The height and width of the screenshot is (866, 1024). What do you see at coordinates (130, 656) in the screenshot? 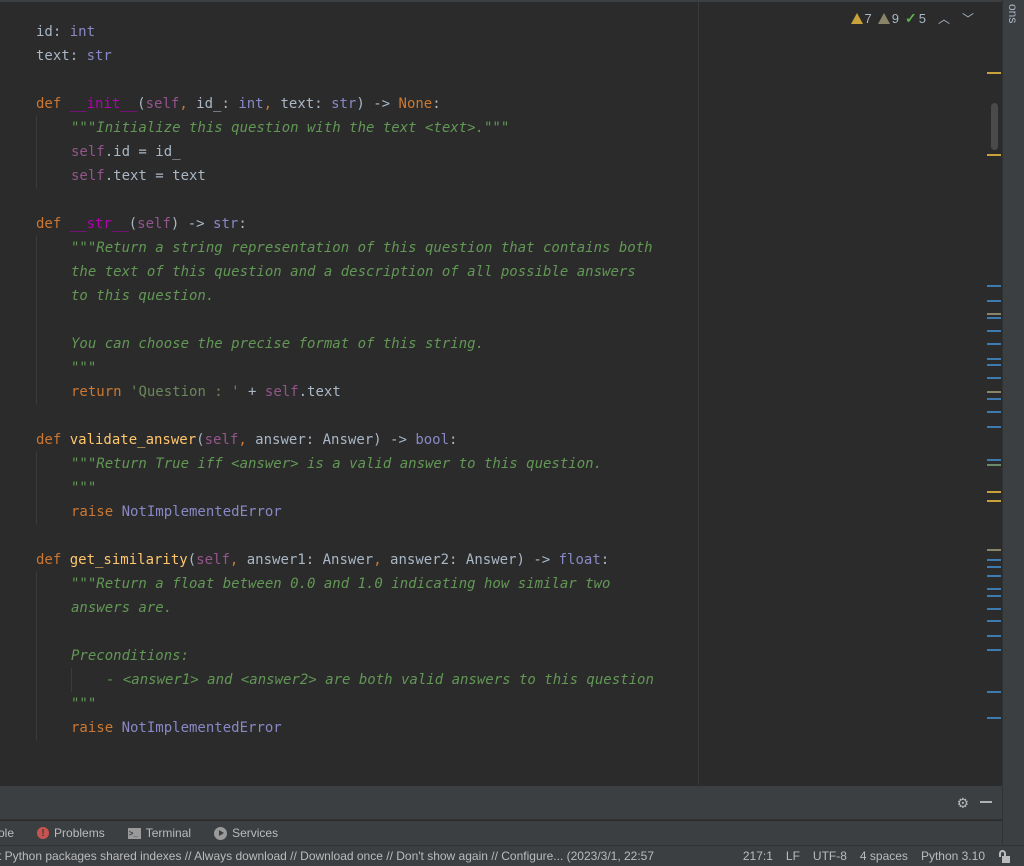
I see `docstring: Preconditions:` at bounding box center [130, 656].